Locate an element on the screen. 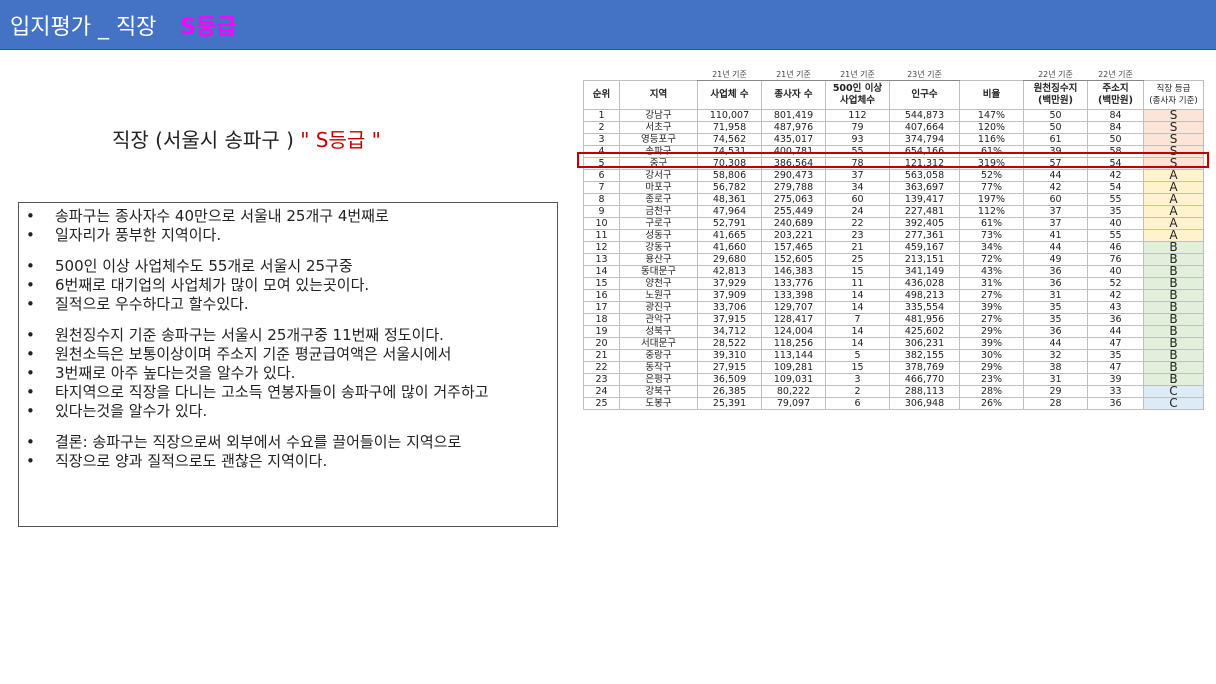  table-cell: 79,097 is located at coordinates (793, 403).